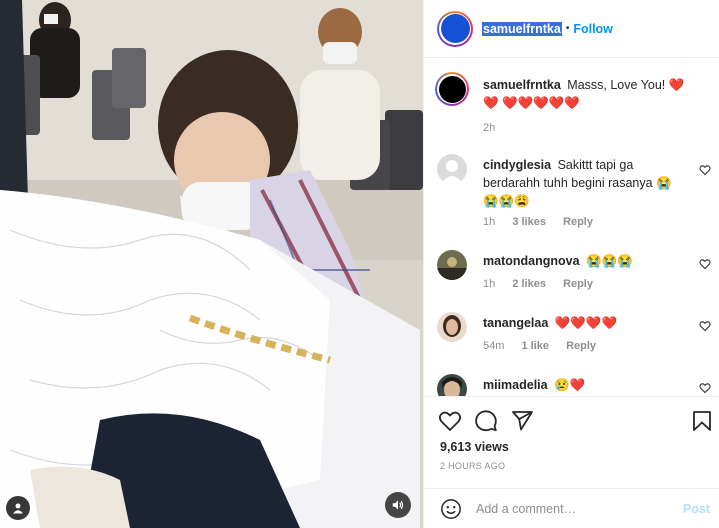 This screenshot has width=719, height=528. I want to click on comment-username: miimadelia, so click(515, 385).